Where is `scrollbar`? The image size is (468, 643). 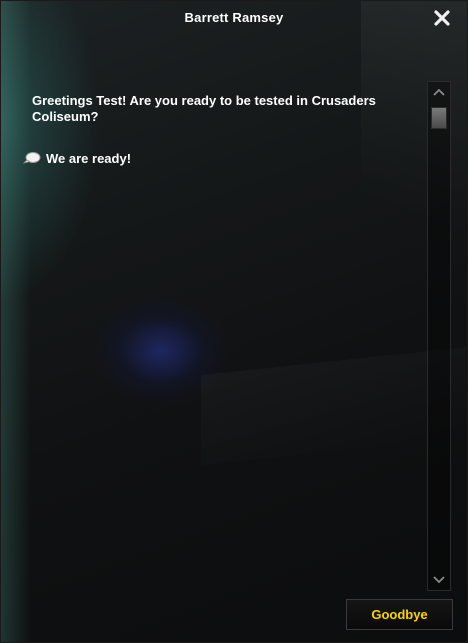 scrollbar is located at coordinates (439, 336).